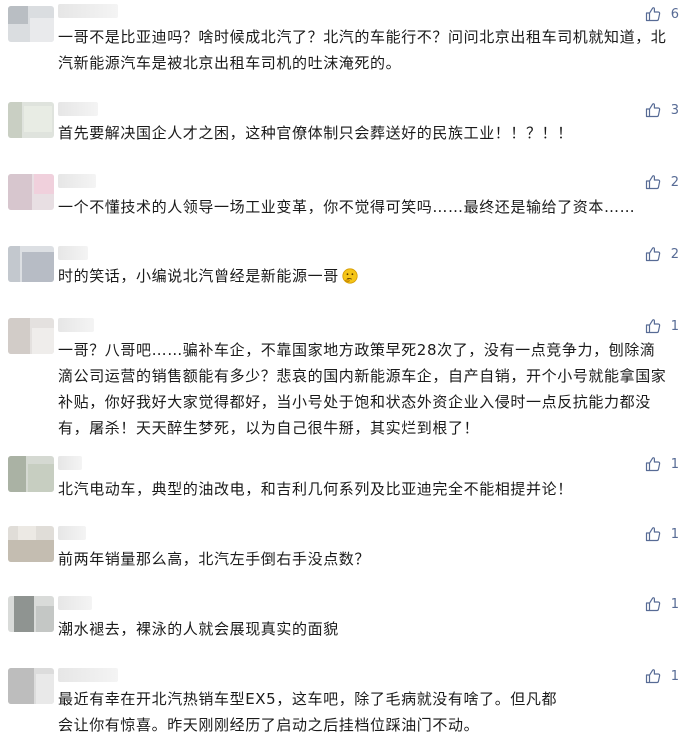 The width and height of the screenshot is (697, 756). I want to click on comment-item: 前两年销量那么高，北汽左手倒右手没点数？ 1, so click(348, 549).